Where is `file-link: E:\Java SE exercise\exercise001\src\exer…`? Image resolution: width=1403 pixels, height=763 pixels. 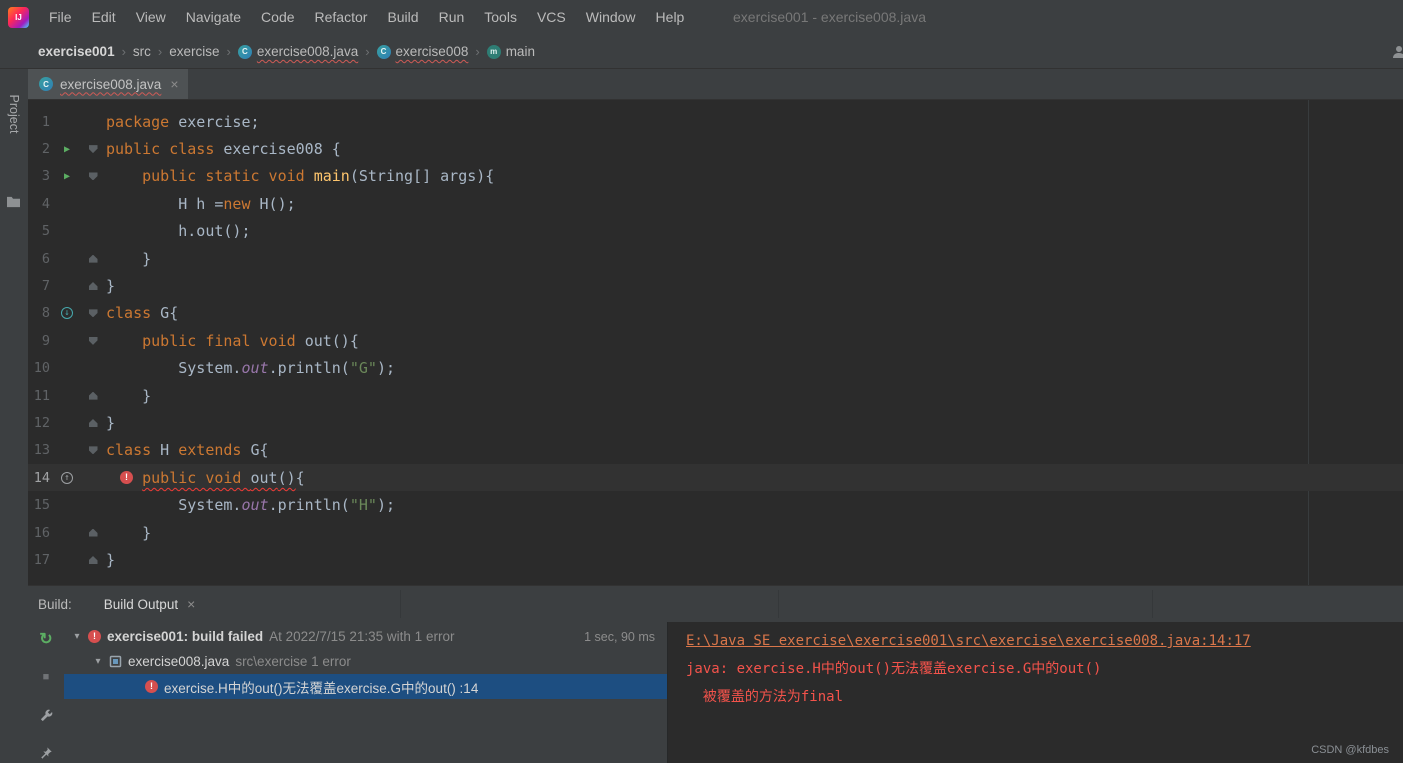 file-link: E:\Java SE exercise\exercise001\src\exer… is located at coordinates (968, 641).